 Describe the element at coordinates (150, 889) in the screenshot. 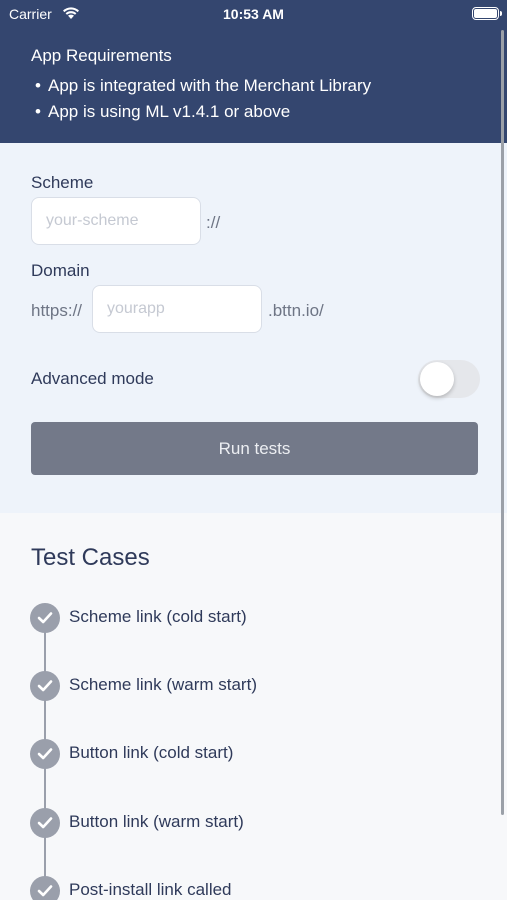

I see `test-case-label: Post-install link called` at that location.